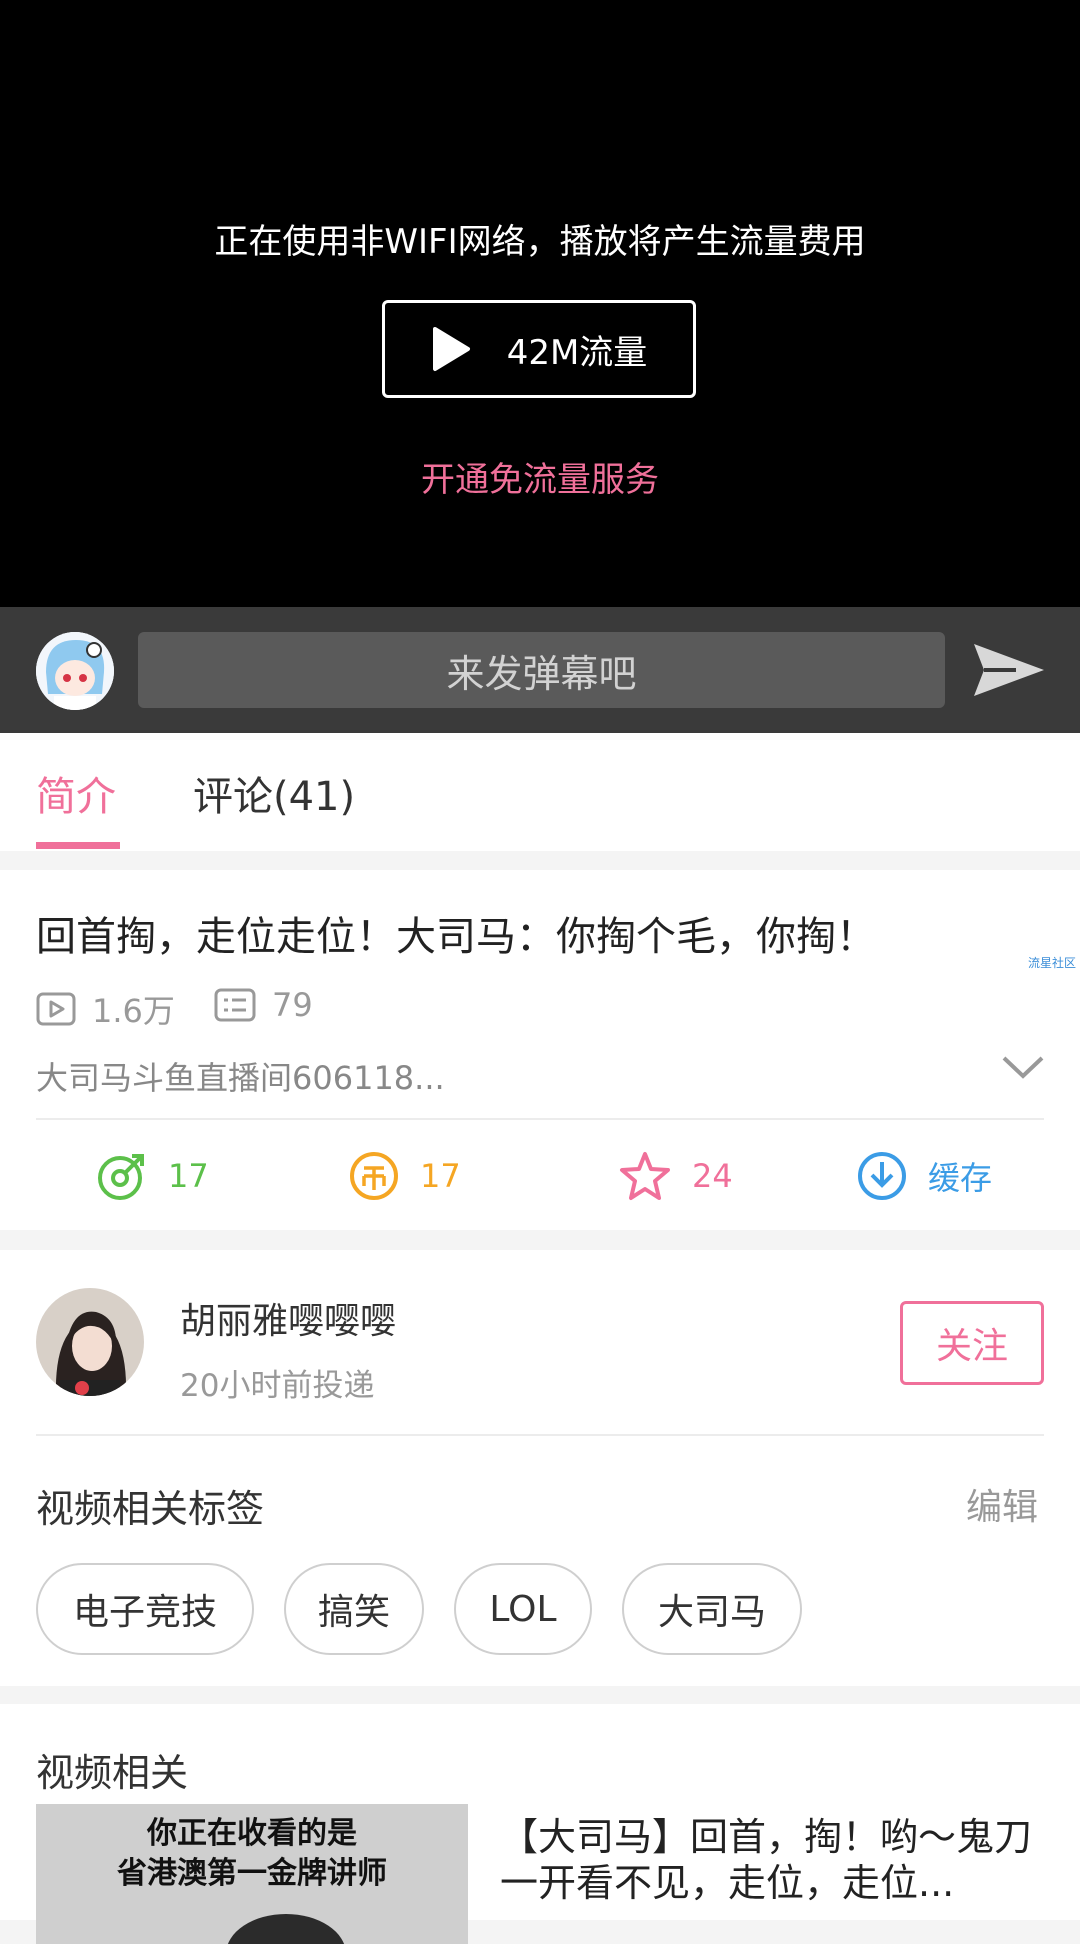 This screenshot has width=1080, height=1944. I want to click on free-data-service-link: 开通免流量服务, so click(540, 476).